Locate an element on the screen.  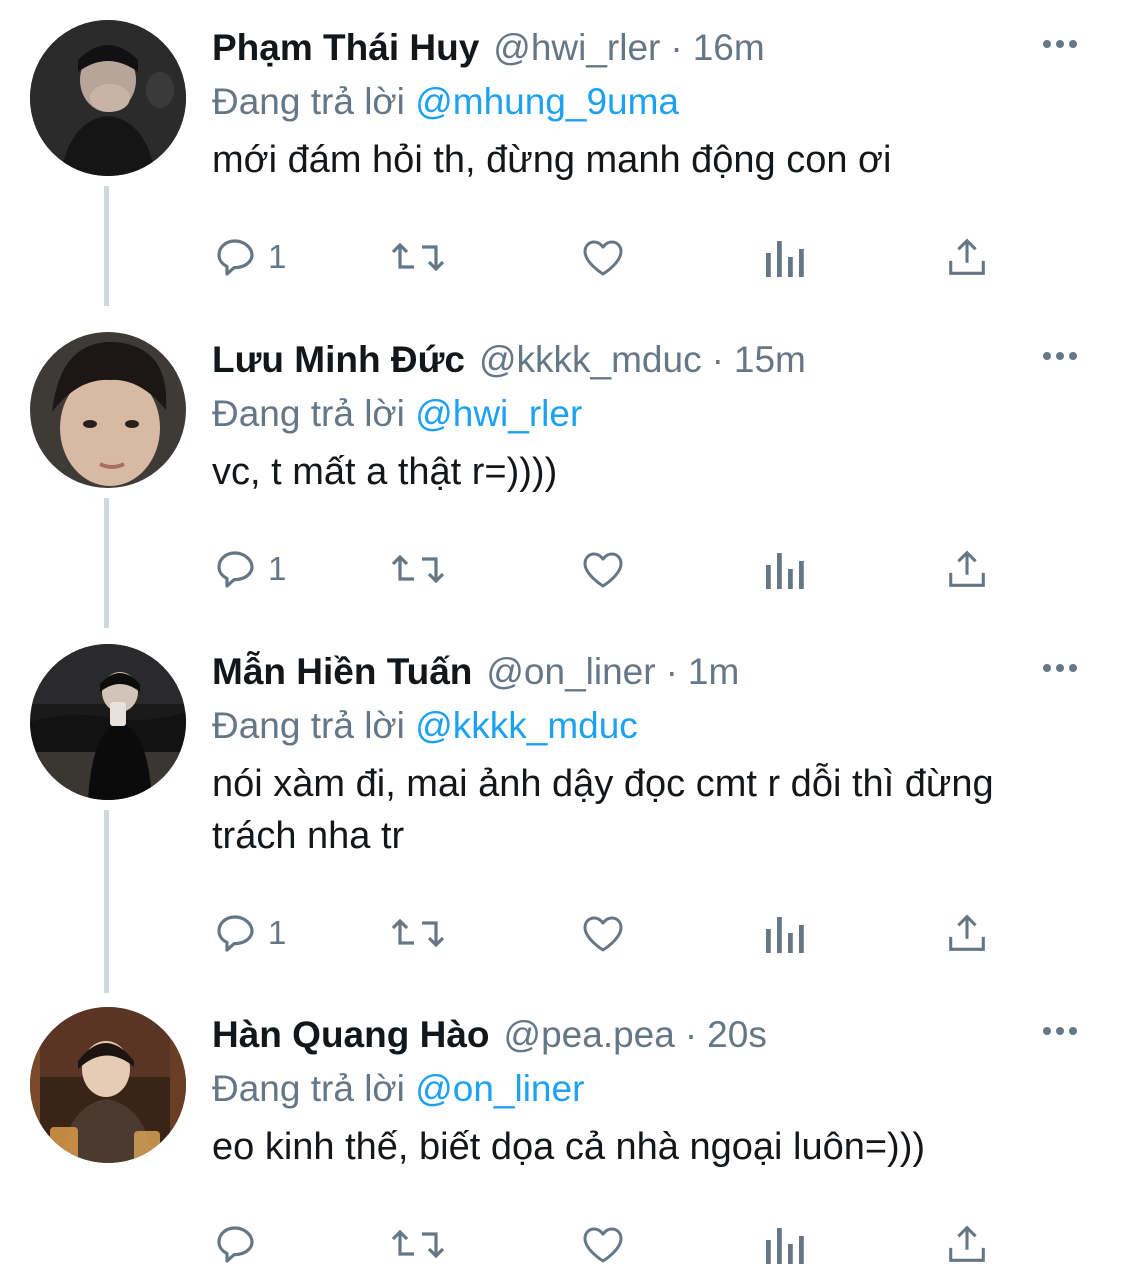
display-name: Hàn Quang Hào is located at coordinates (351, 1035).